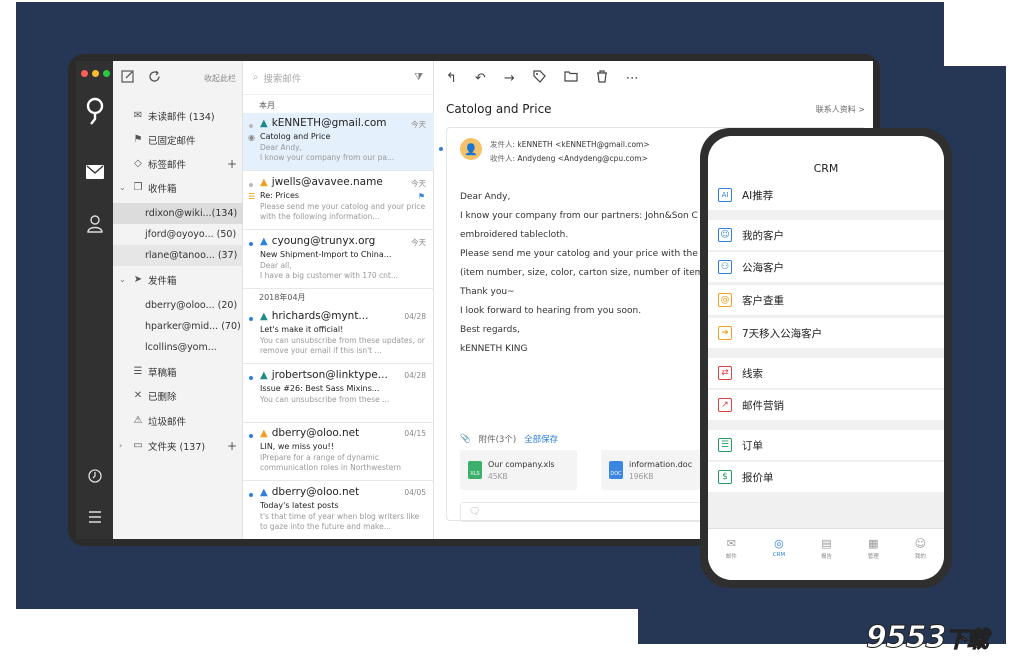 This screenshot has height=660, width=1020. Describe the element at coordinates (299, 505) in the screenshot. I see `mail-subject: Today's latest posts` at that location.